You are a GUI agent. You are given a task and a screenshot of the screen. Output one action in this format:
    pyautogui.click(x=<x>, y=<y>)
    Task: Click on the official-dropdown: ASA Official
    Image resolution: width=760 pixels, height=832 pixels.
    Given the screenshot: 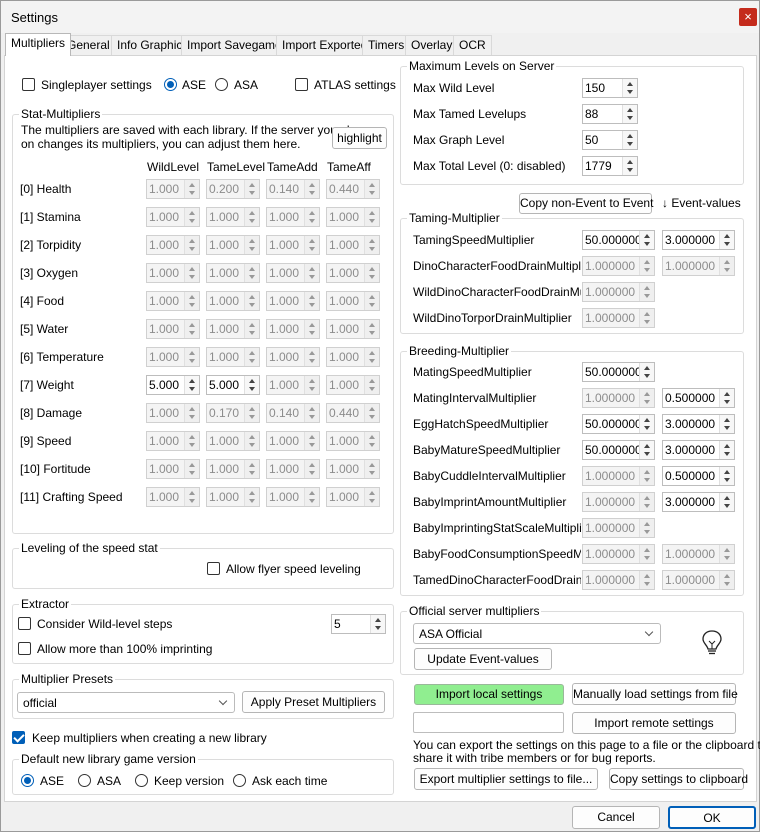 What is the action you would take?
    pyautogui.click(x=537, y=633)
    